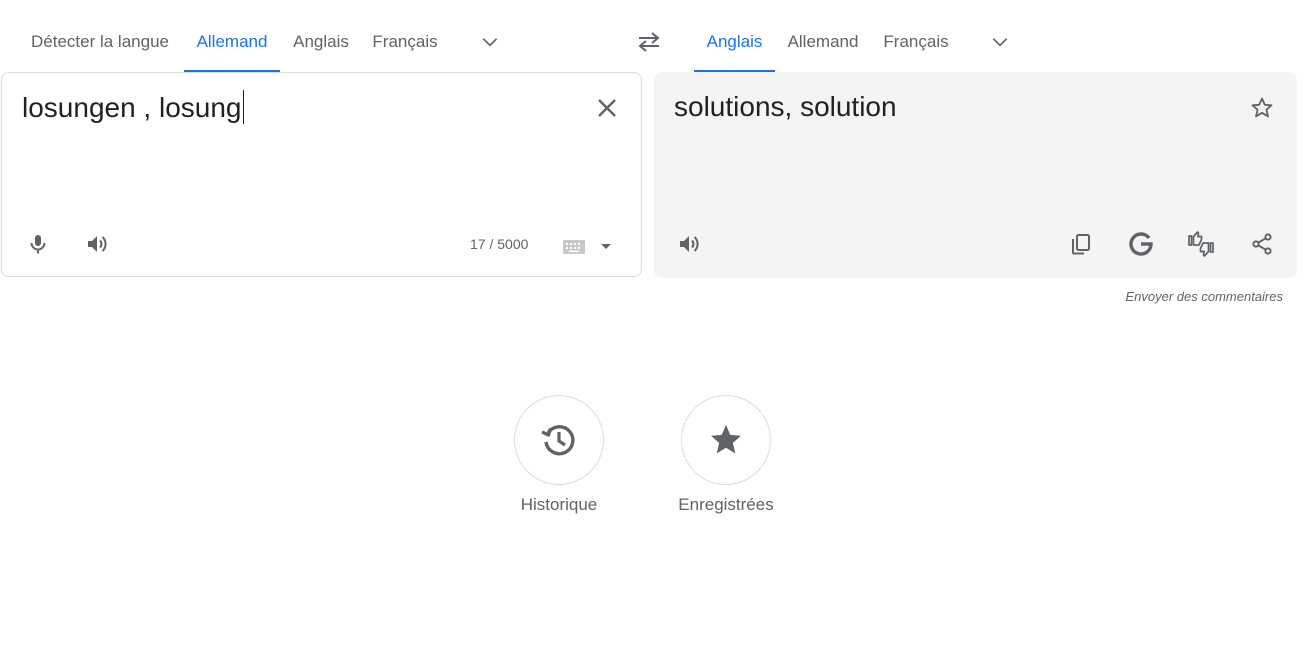 This screenshot has height=661, width=1307. I want to click on microphone-icon, so click(38, 244).